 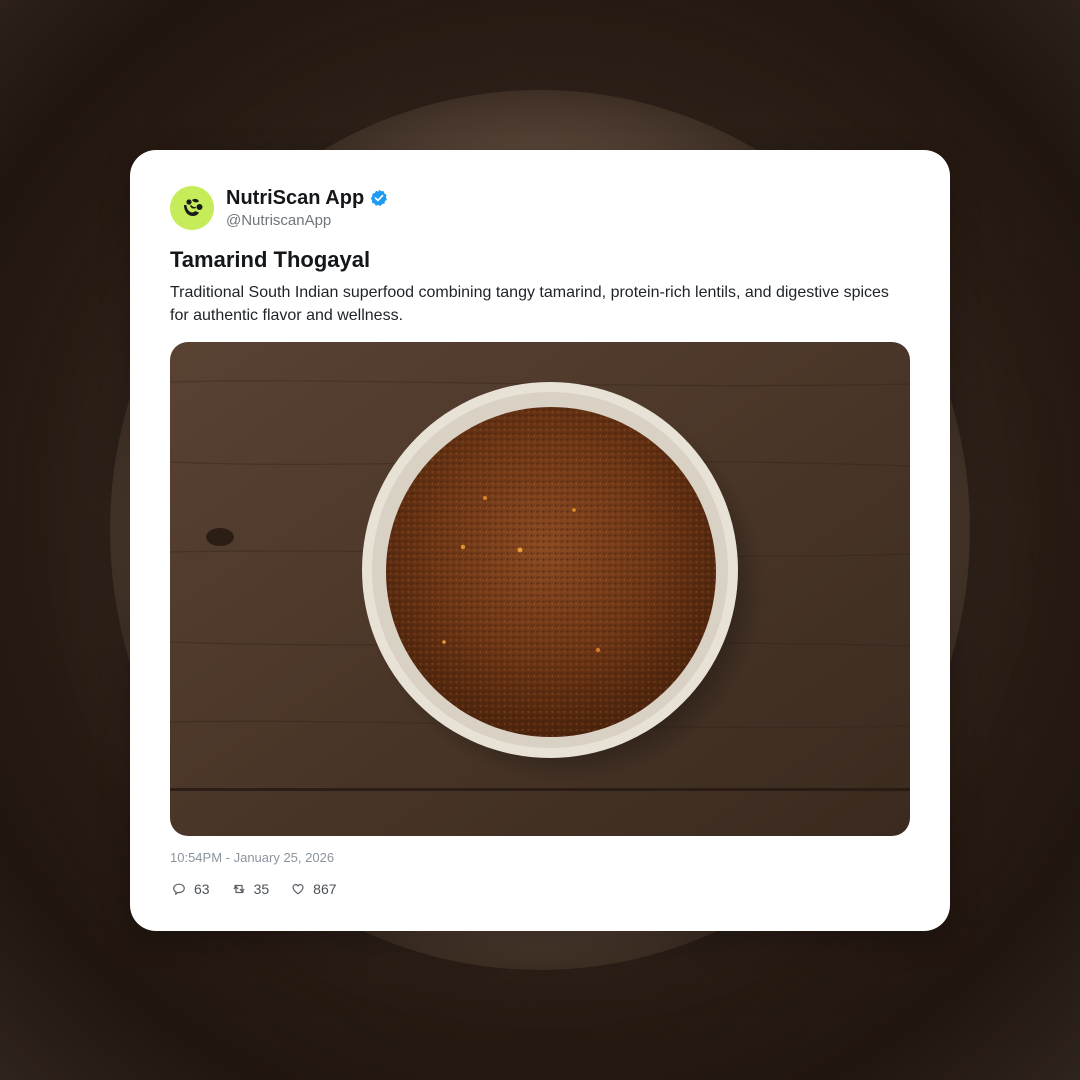 What do you see at coordinates (252, 857) in the screenshot?
I see `post-timestamp: 10:54PM - January 25, 2026` at bounding box center [252, 857].